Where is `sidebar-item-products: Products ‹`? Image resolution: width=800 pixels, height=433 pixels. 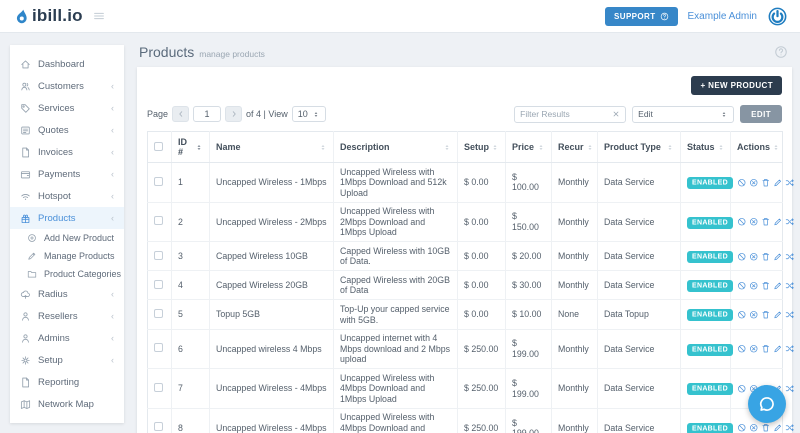 sidebar-item-products: Products ‹ is located at coordinates (67, 218).